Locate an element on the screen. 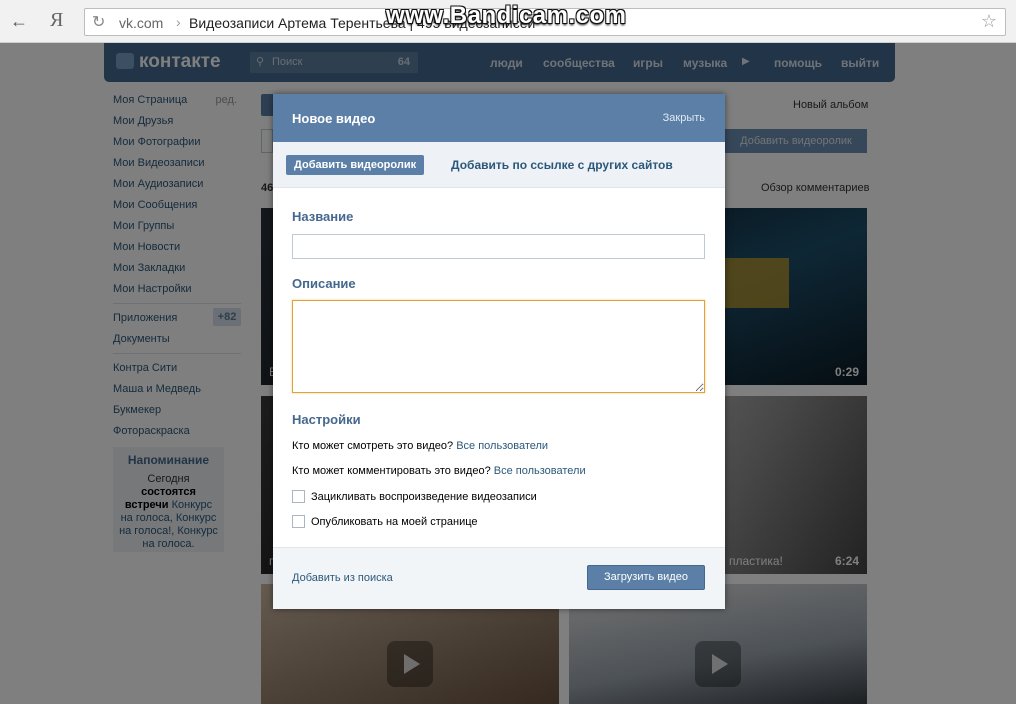  close-link: Закрыть is located at coordinates (684, 118).